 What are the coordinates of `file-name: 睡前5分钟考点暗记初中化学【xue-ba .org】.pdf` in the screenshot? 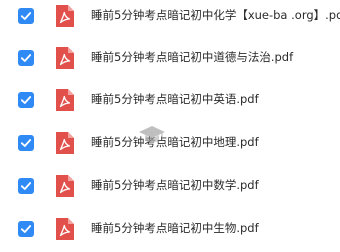 It's located at (215, 15).